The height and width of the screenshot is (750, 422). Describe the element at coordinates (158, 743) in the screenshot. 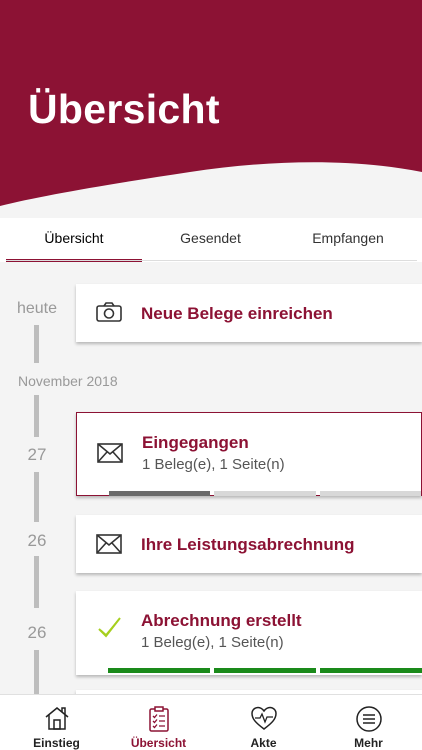

I see `tabbar-label: Übersicht` at that location.